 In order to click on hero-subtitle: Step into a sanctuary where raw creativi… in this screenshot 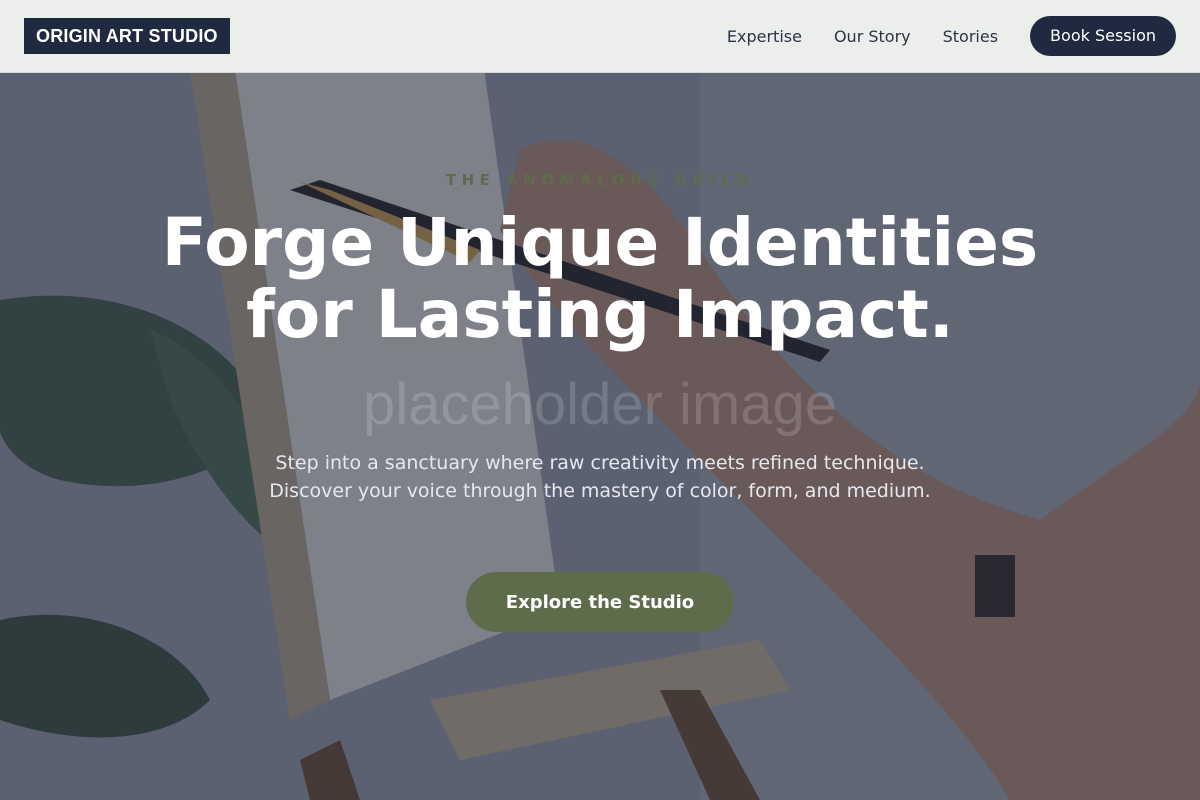, I will do `click(600, 477)`.